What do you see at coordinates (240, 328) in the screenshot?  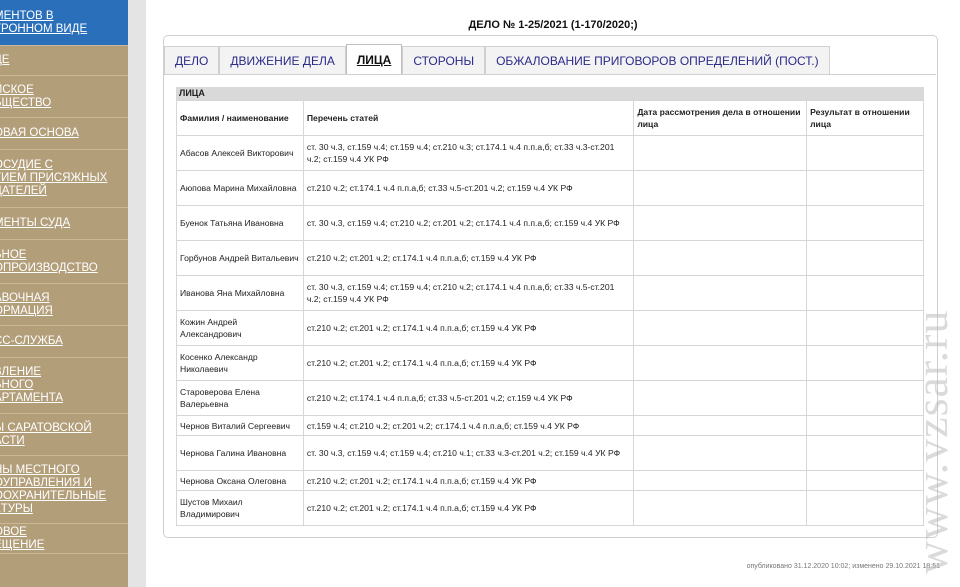 I see `cell-name: Кожин Андрей Александрович` at bounding box center [240, 328].